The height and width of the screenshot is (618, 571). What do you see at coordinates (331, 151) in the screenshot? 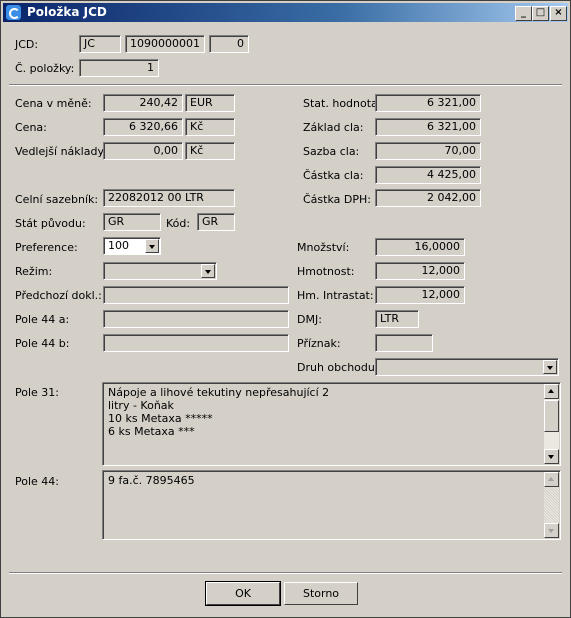
I see `sazba-cla-label: Sazba cla:` at bounding box center [331, 151].